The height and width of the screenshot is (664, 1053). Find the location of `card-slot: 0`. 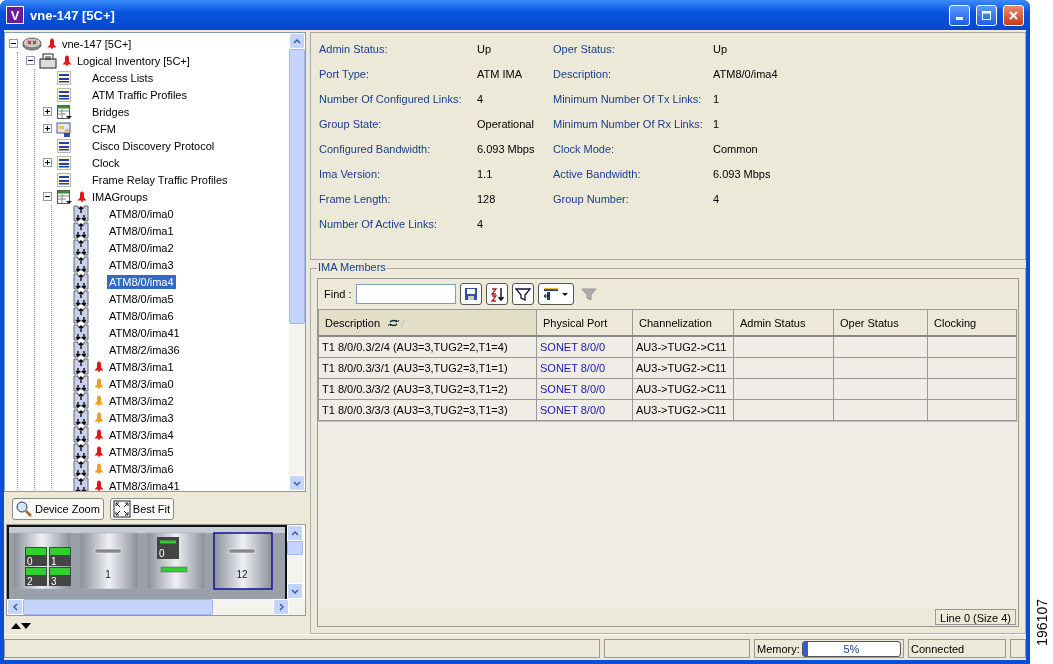

card-slot: 0 is located at coordinates (176, 561).